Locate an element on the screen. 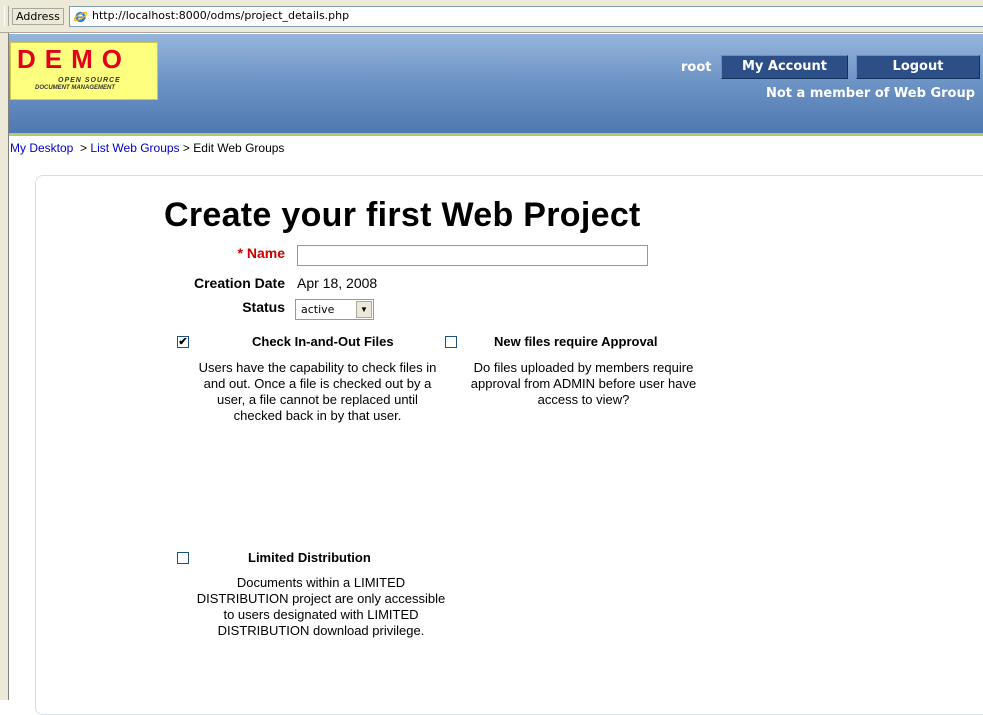 The width and height of the screenshot is (983, 715). window-left-border is located at coordinates (4, 366).